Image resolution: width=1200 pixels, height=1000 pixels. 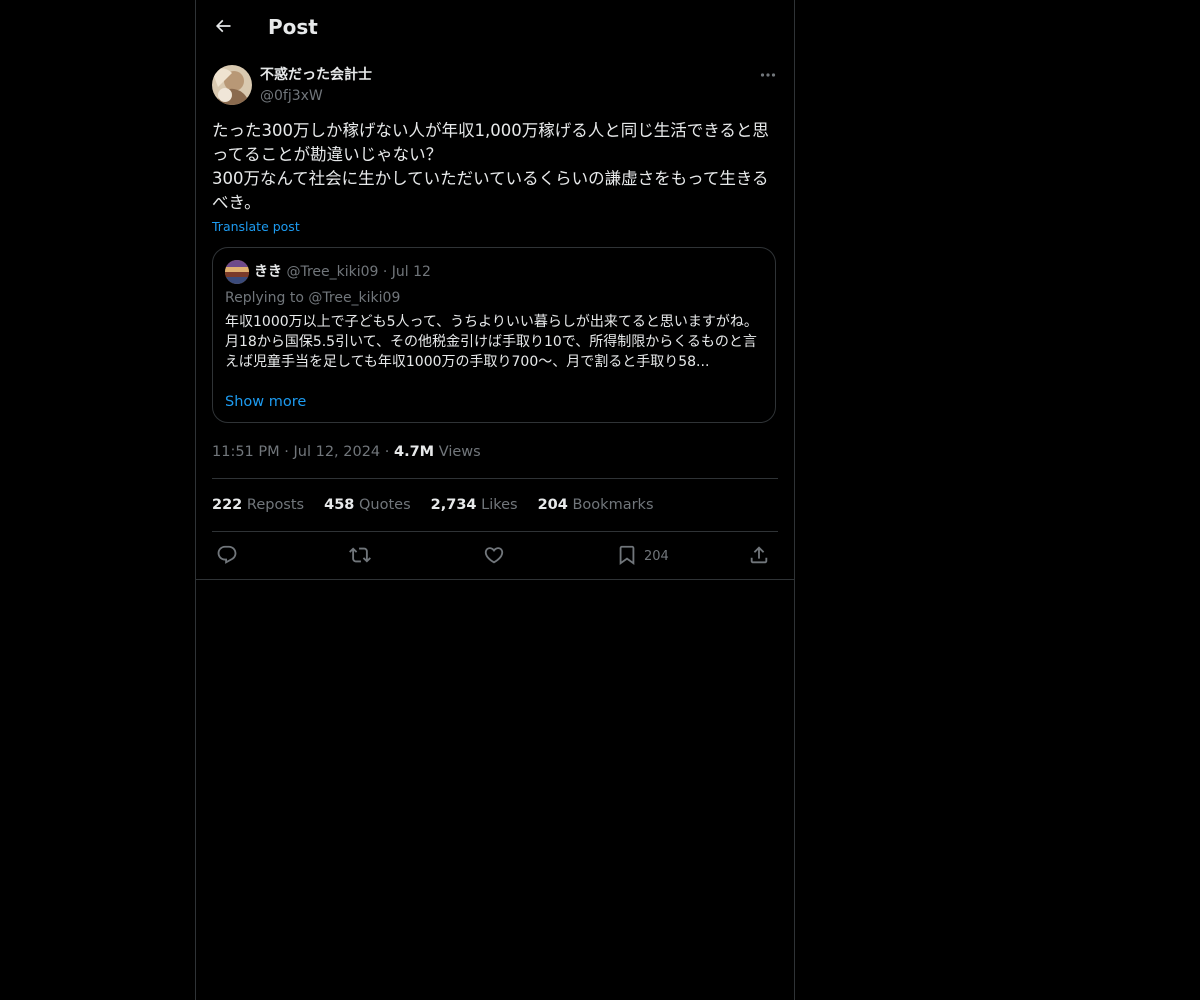 I want to click on more-button, so click(x=768, y=75).